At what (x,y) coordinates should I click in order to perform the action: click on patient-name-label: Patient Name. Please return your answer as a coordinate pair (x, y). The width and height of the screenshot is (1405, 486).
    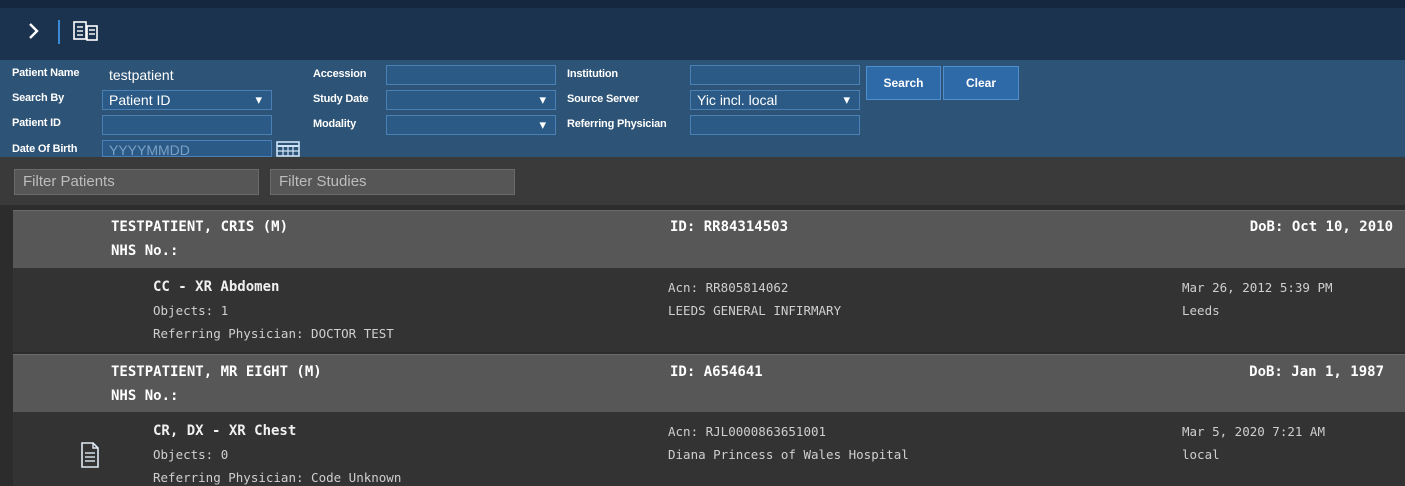
    Looking at the image, I should click on (46, 73).